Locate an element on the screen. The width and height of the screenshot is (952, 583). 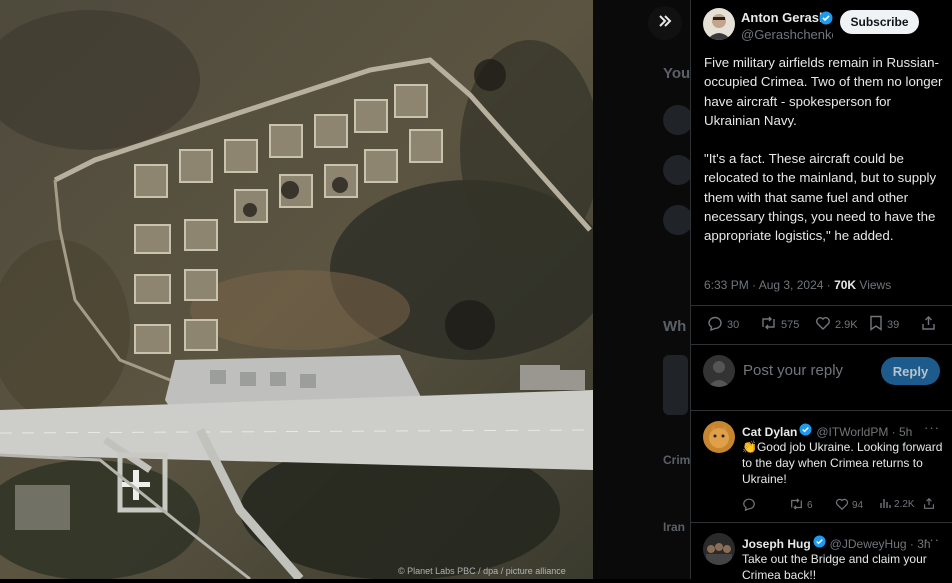
double-chevron-right-icon is located at coordinates (665, 23).